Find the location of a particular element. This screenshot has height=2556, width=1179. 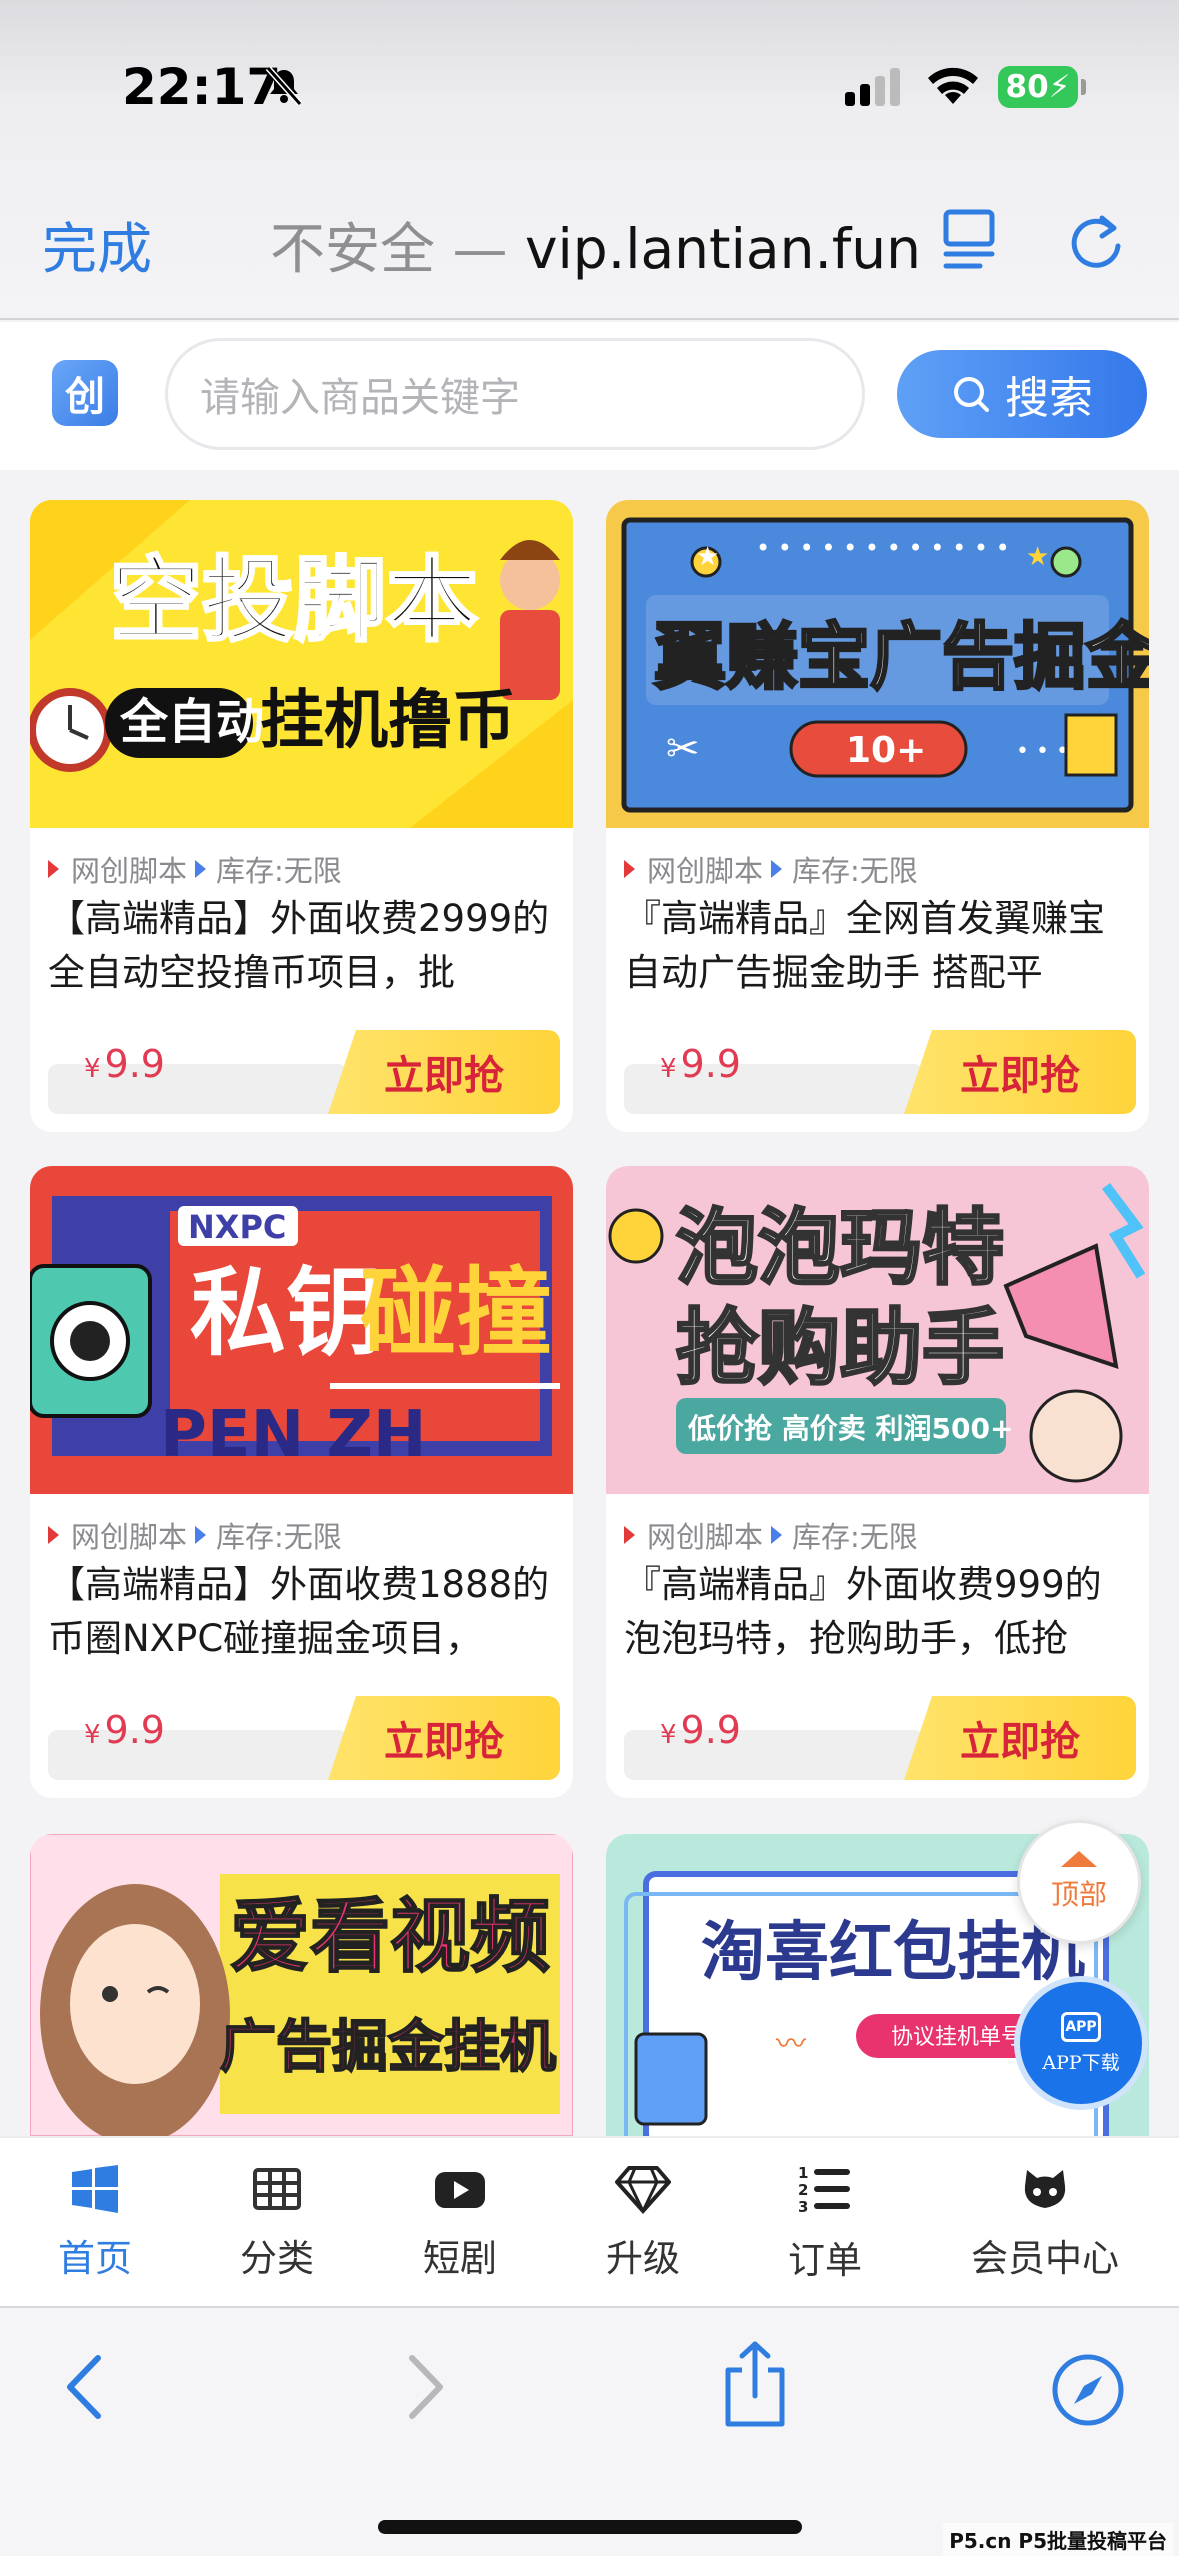

back-arrow-icon is located at coordinates (85, 2387).